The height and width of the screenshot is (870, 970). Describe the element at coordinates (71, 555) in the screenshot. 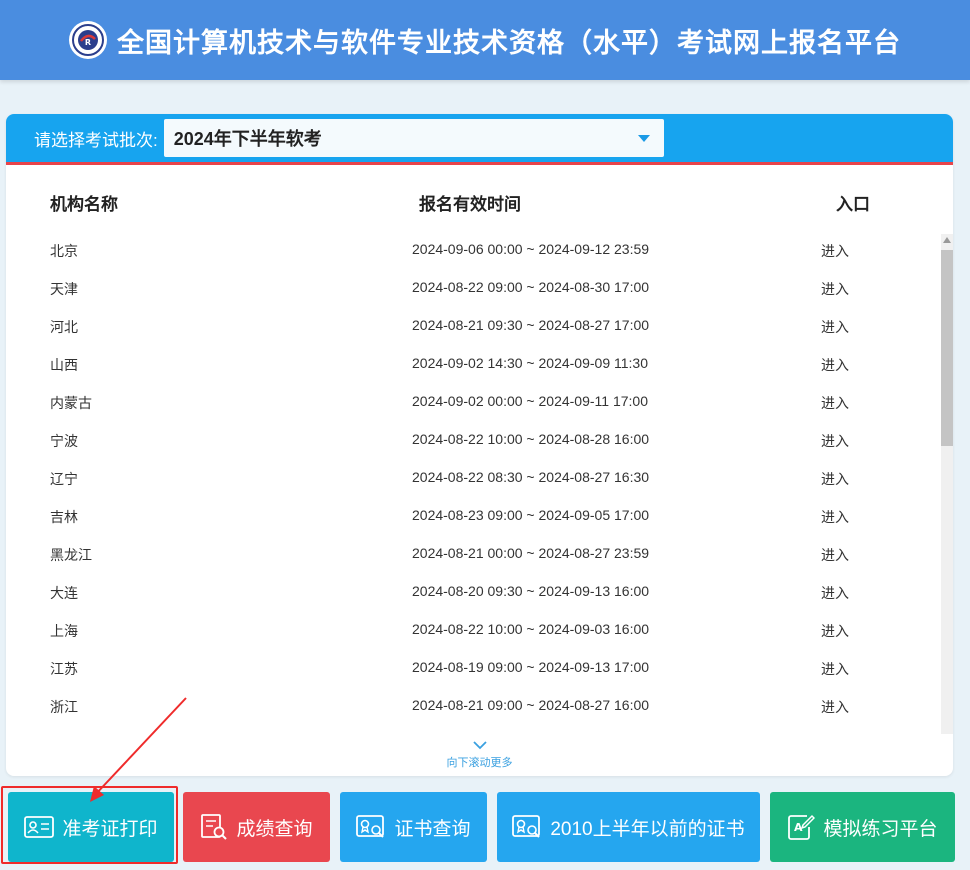

I see `org-name-cell: 黑龙江` at that location.